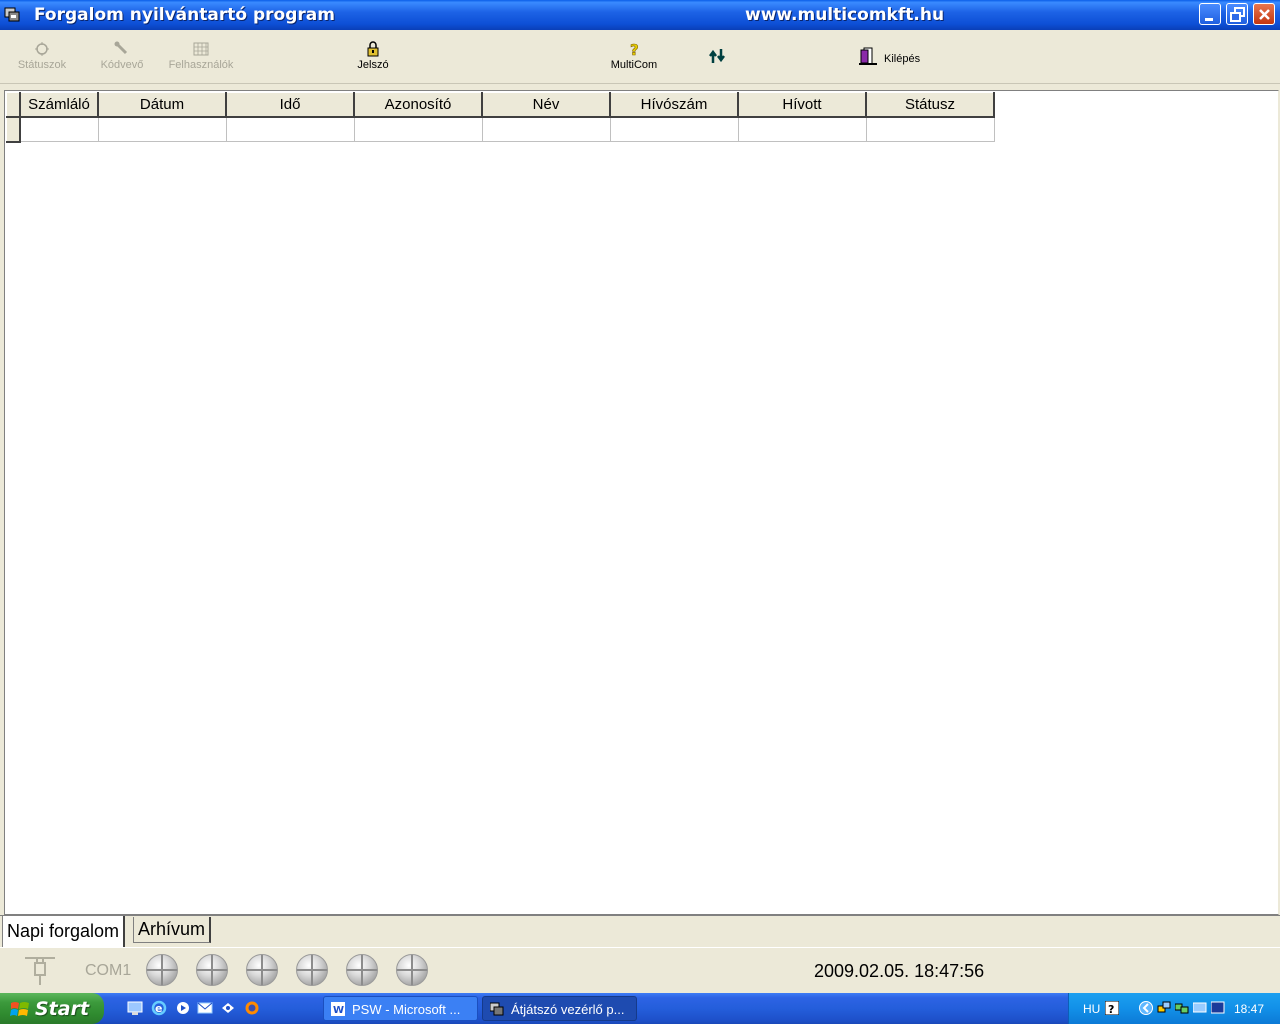  I want to click on close-button, so click(1264, 14).